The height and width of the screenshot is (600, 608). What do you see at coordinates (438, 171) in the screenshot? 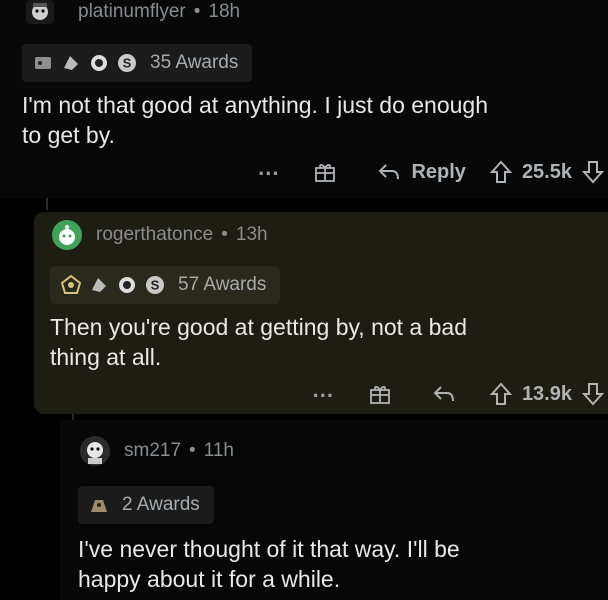
I see `reply-label: Reply` at bounding box center [438, 171].